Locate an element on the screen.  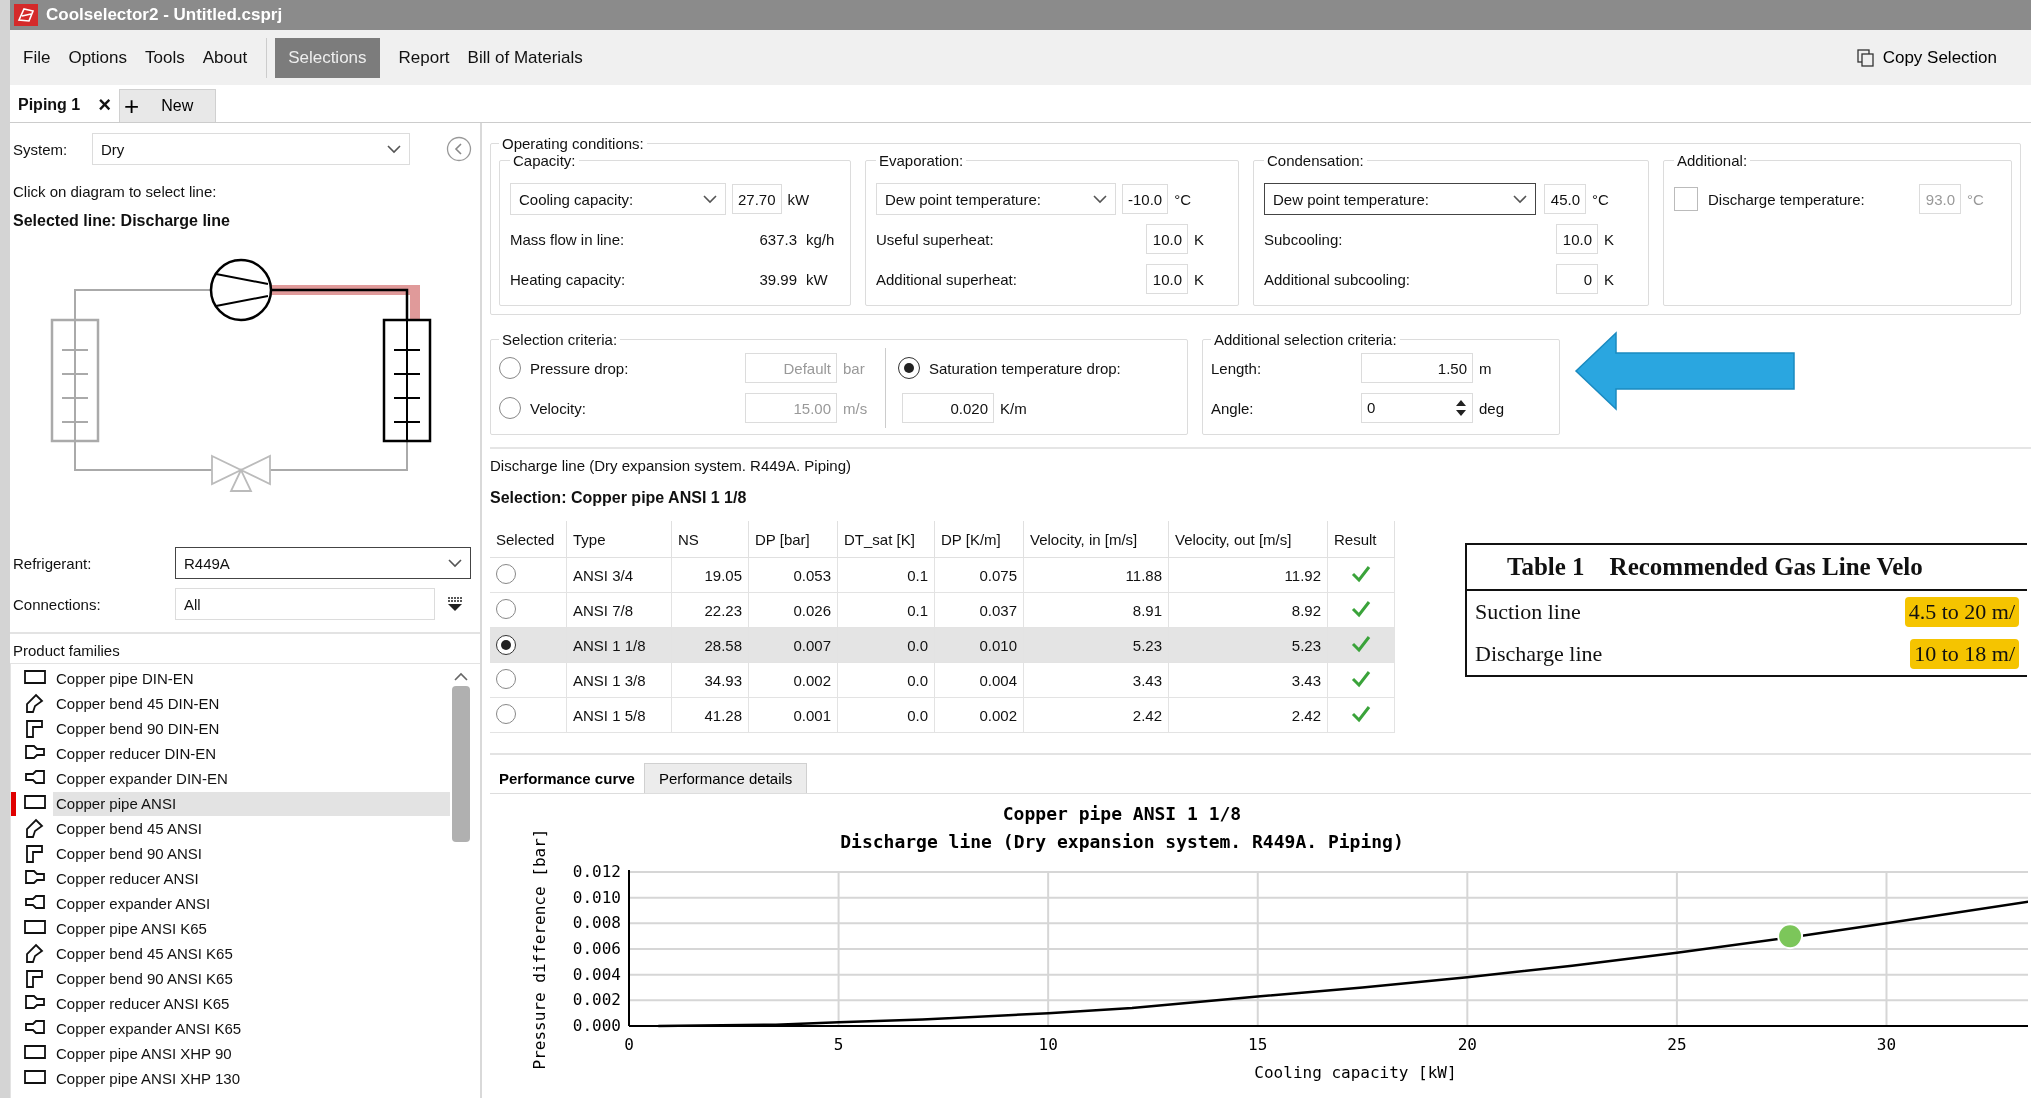
group-title: Additional selection criteria: is located at coordinates (1305, 339).